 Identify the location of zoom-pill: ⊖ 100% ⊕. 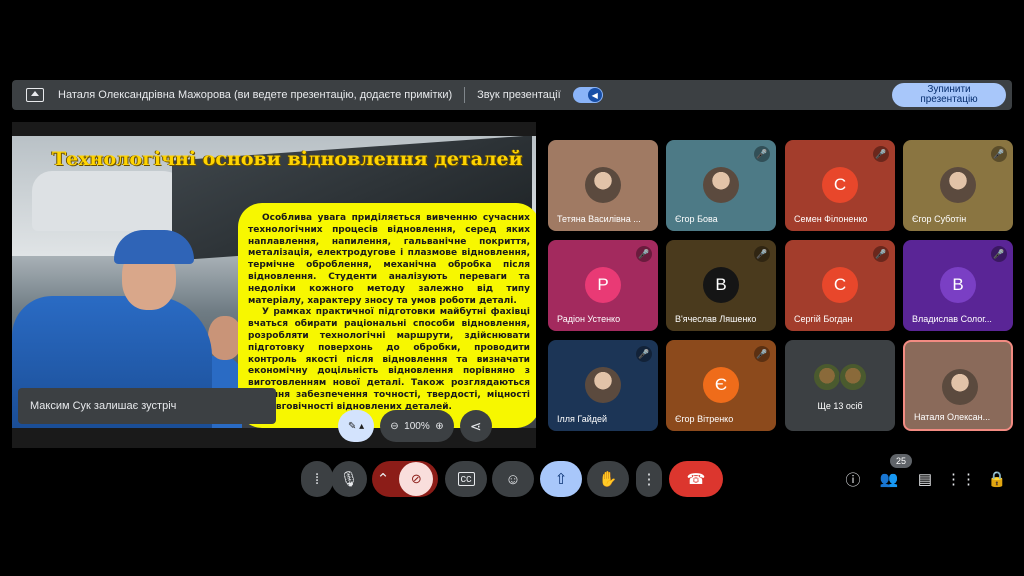
(417, 426).